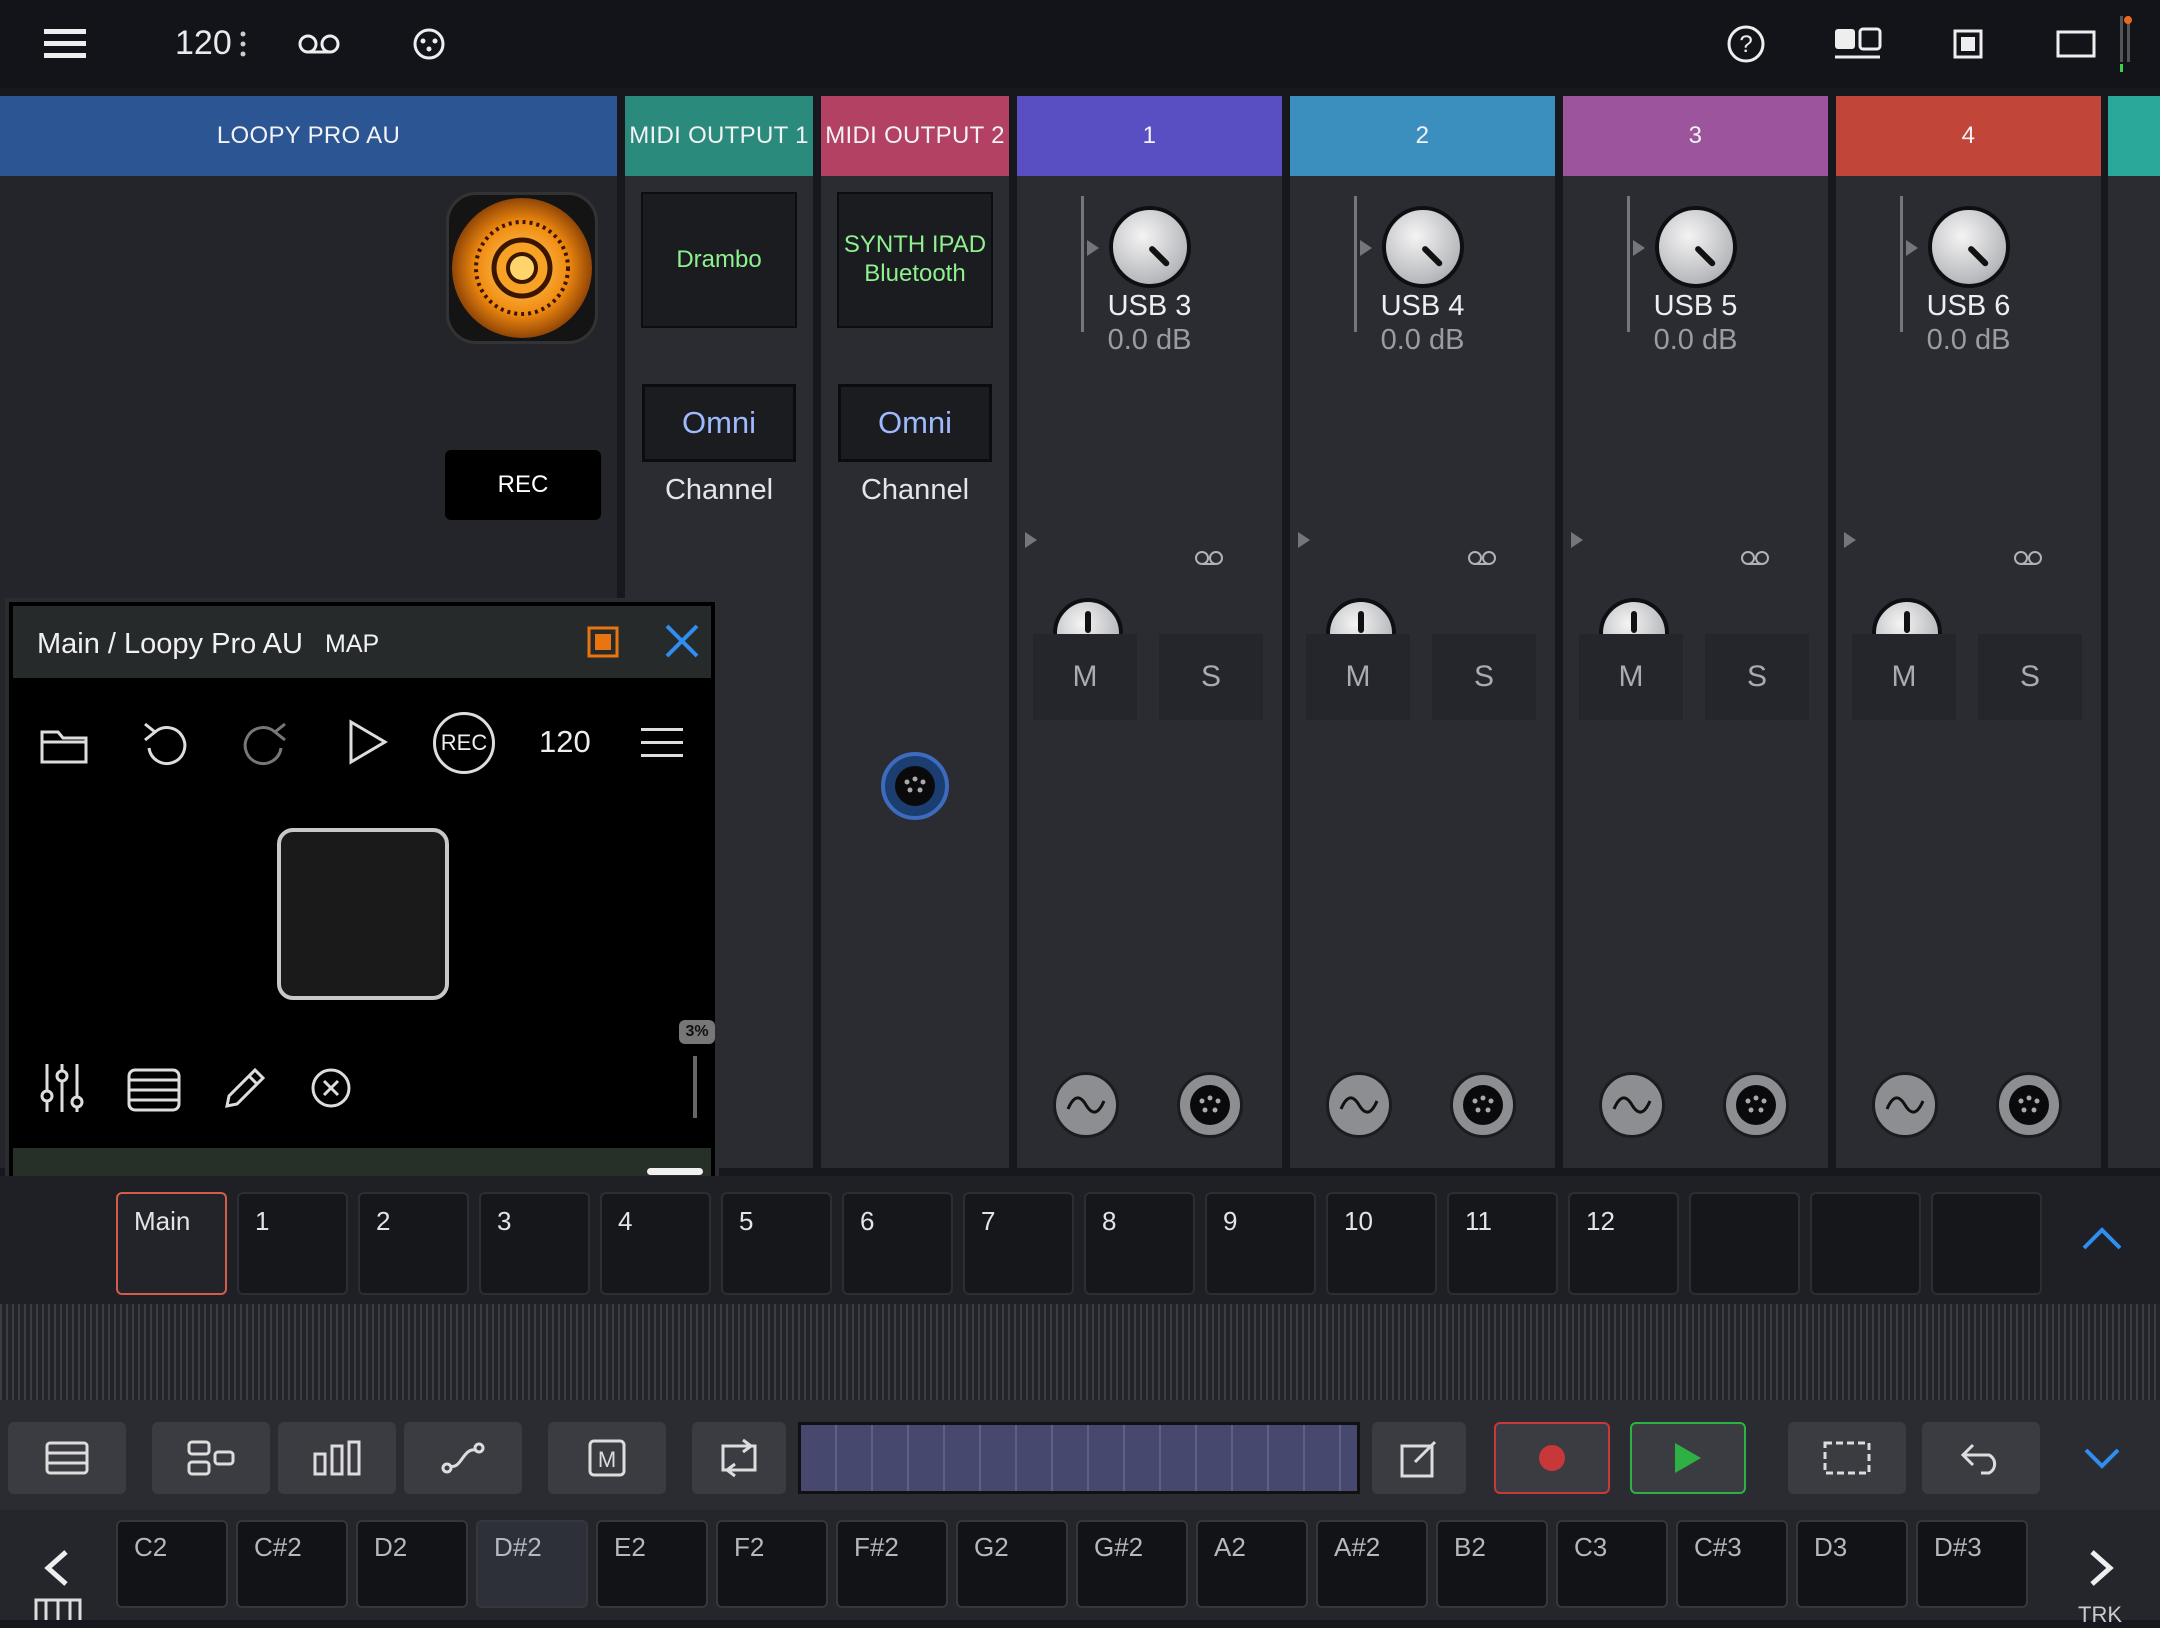 The width and height of the screenshot is (2160, 1628). I want to click on scene-button: 9, so click(1260, 1243).